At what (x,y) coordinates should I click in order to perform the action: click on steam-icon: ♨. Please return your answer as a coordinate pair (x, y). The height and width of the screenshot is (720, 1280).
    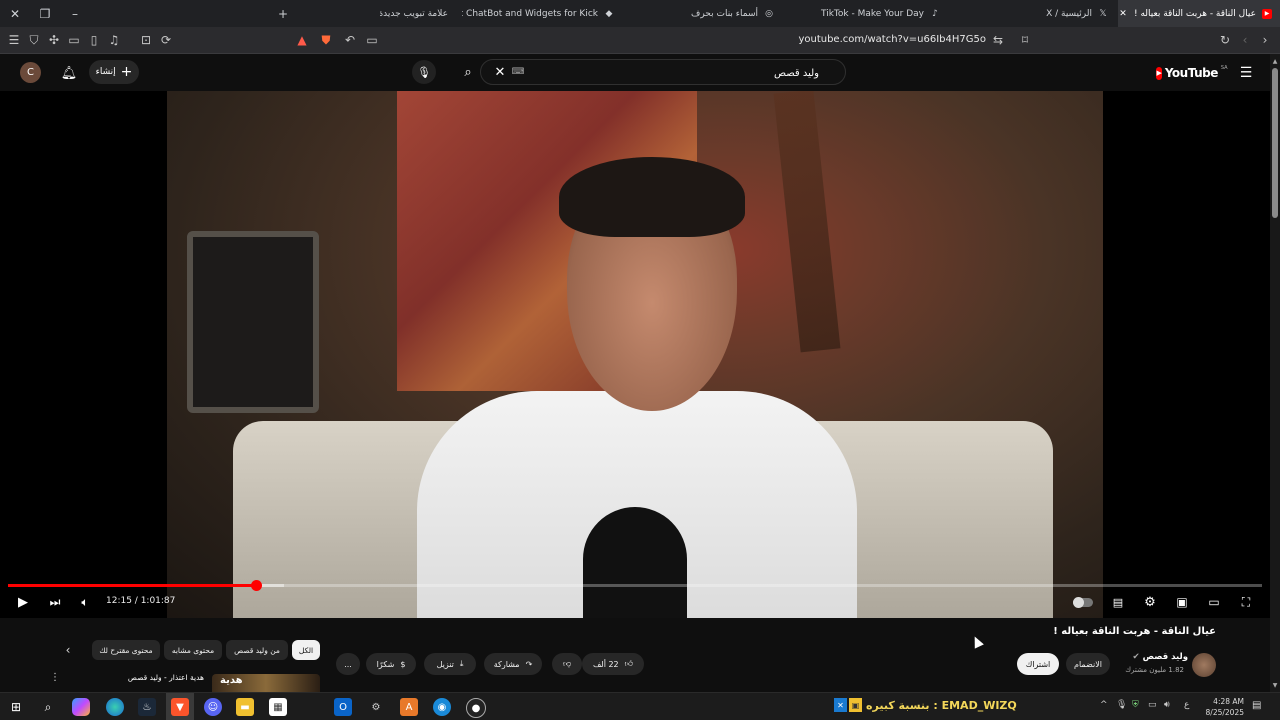
    Looking at the image, I should click on (147, 707).